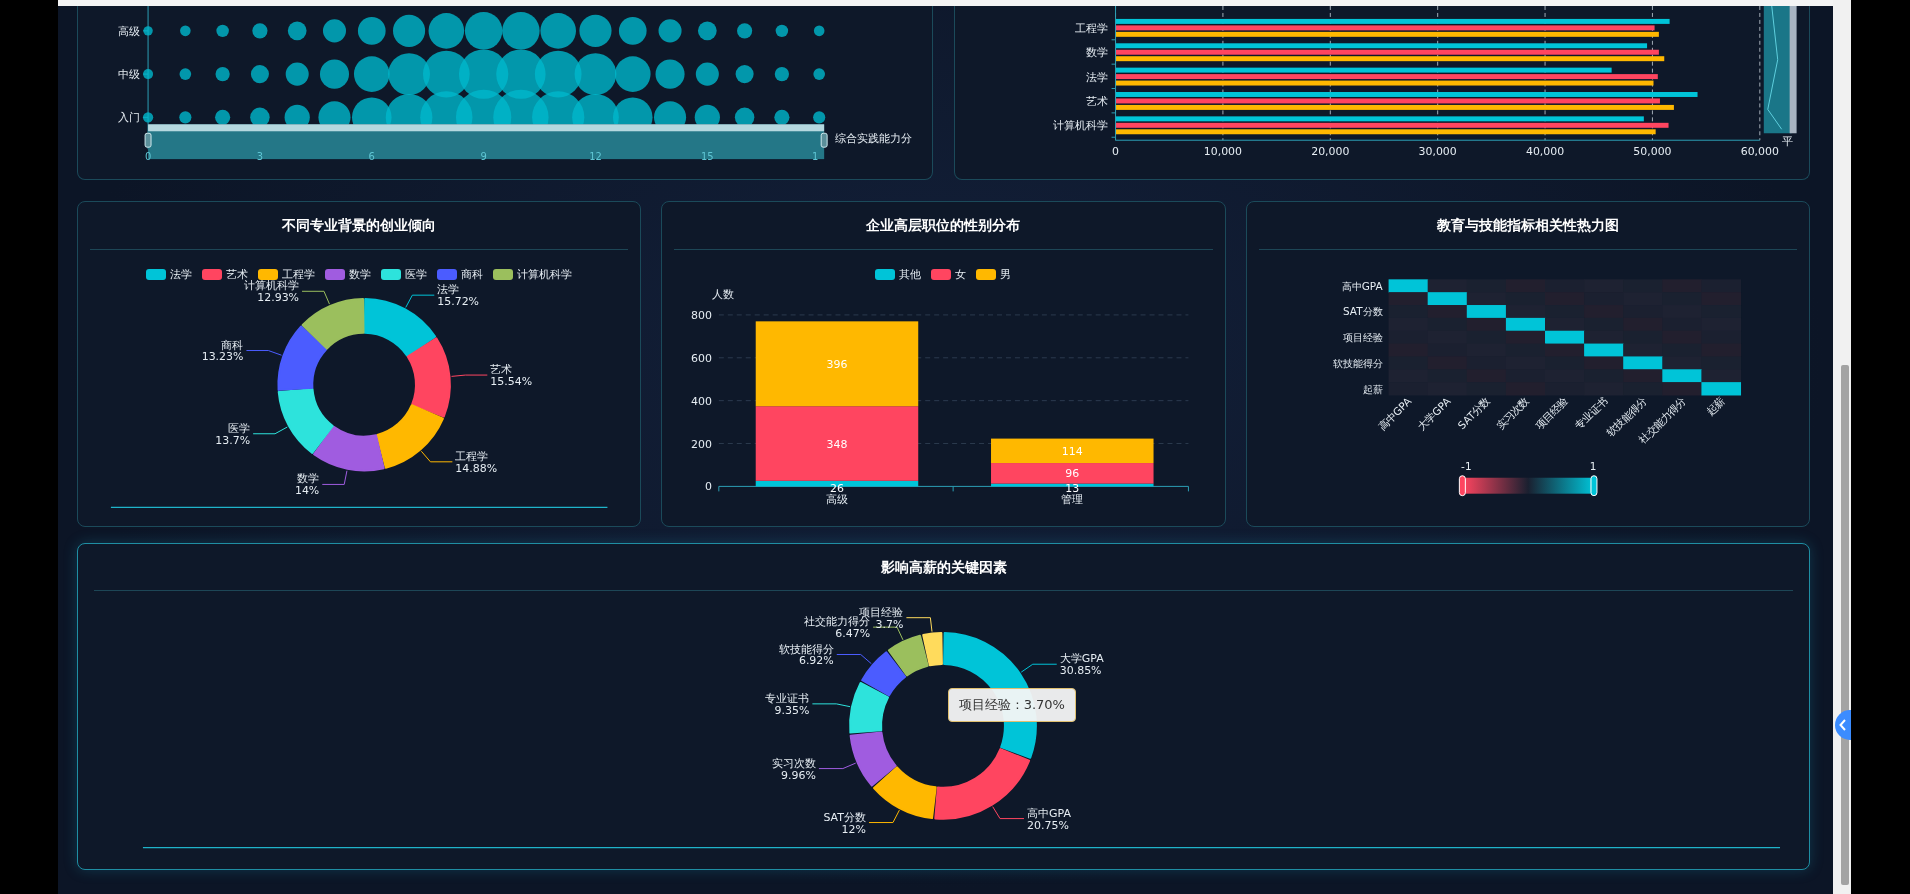  Describe the element at coordinates (222, 357) in the screenshot. I see `slice-percent: 13.23%` at that location.